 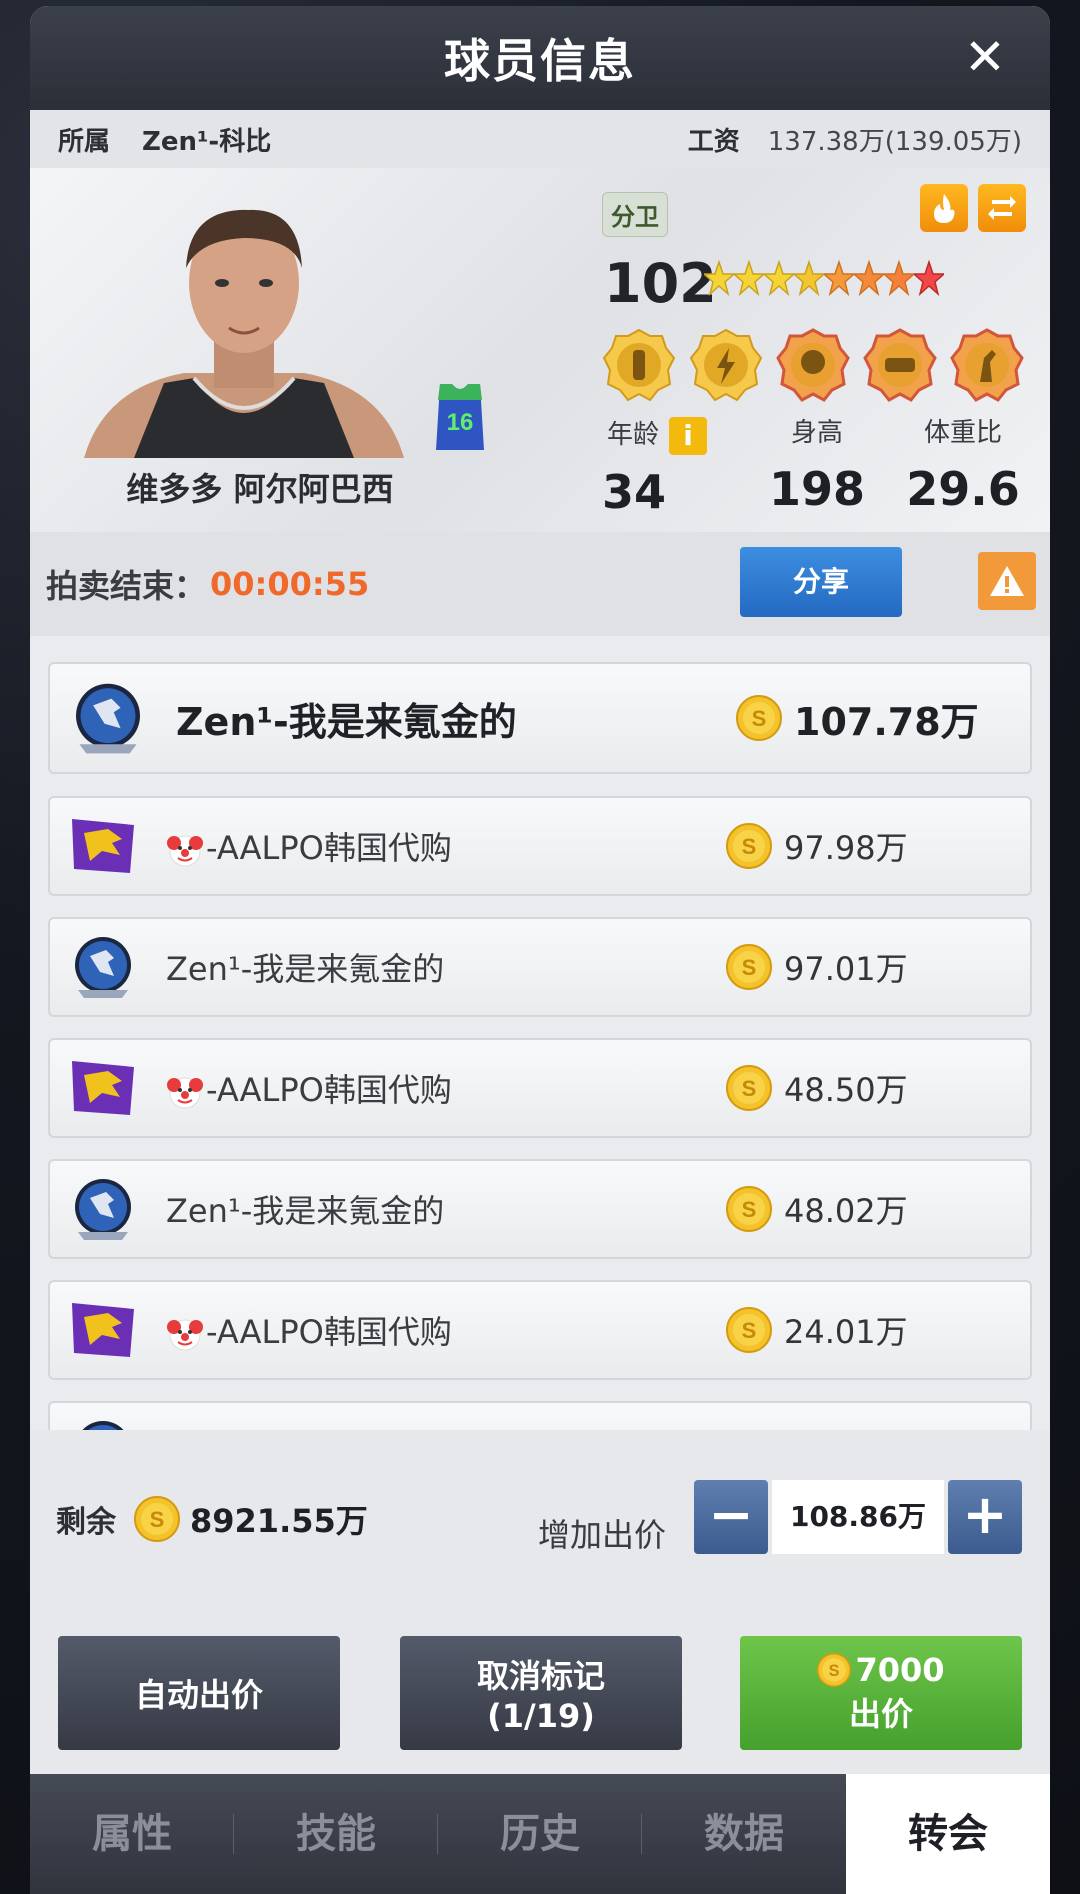 I want to click on age-value: 34, so click(x=634, y=491).